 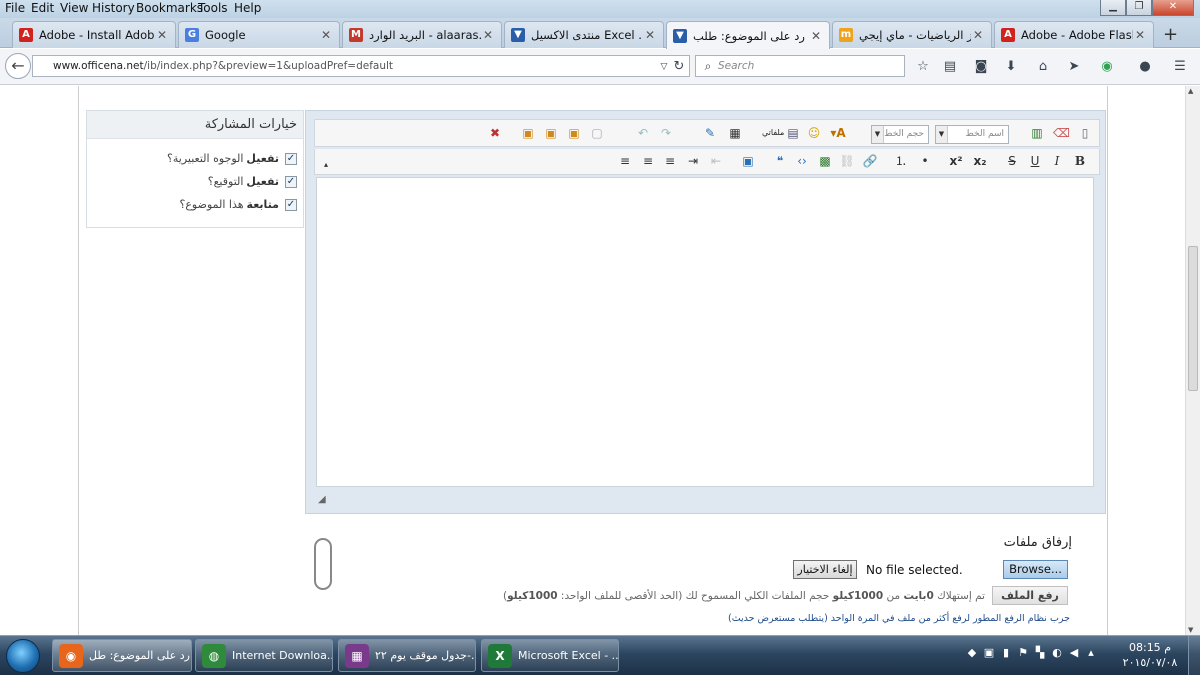 What do you see at coordinates (693, 161) in the screenshot?
I see `indent-icon: ⇥` at bounding box center [693, 161].